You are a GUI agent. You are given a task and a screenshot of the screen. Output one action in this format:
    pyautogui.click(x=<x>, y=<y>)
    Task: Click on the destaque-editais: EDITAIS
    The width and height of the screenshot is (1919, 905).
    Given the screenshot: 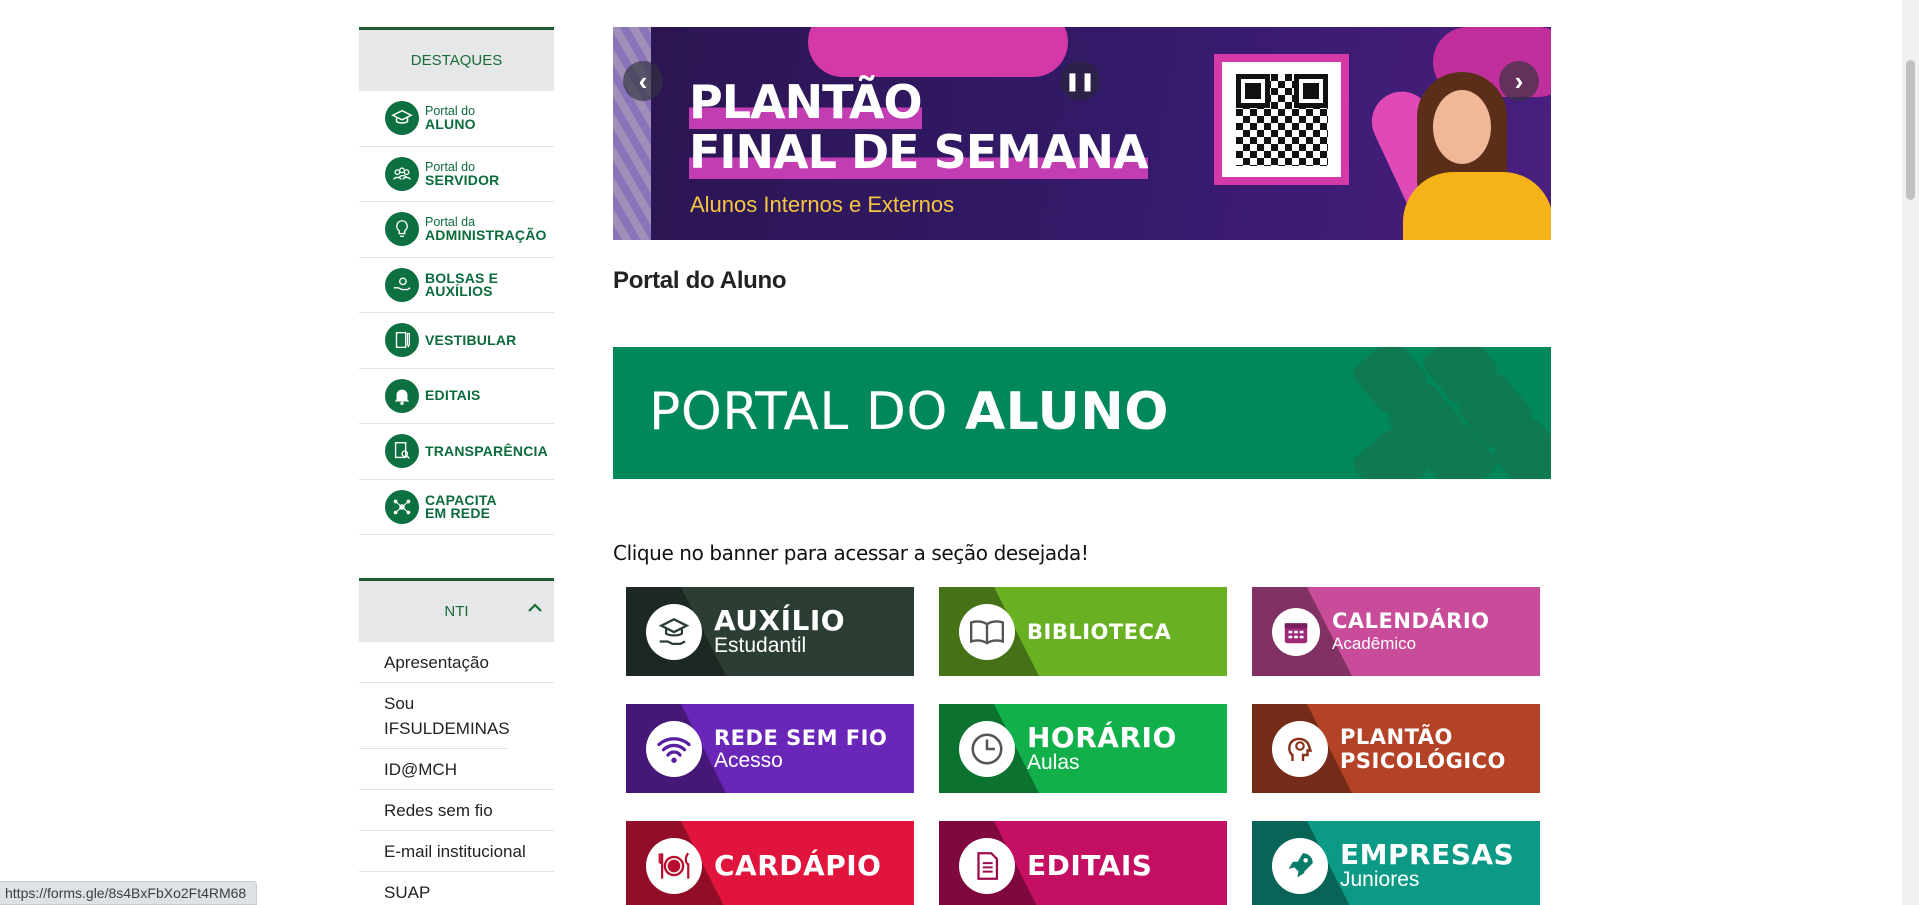 What is the action you would take?
    pyautogui.click(x=456, y=396)
    